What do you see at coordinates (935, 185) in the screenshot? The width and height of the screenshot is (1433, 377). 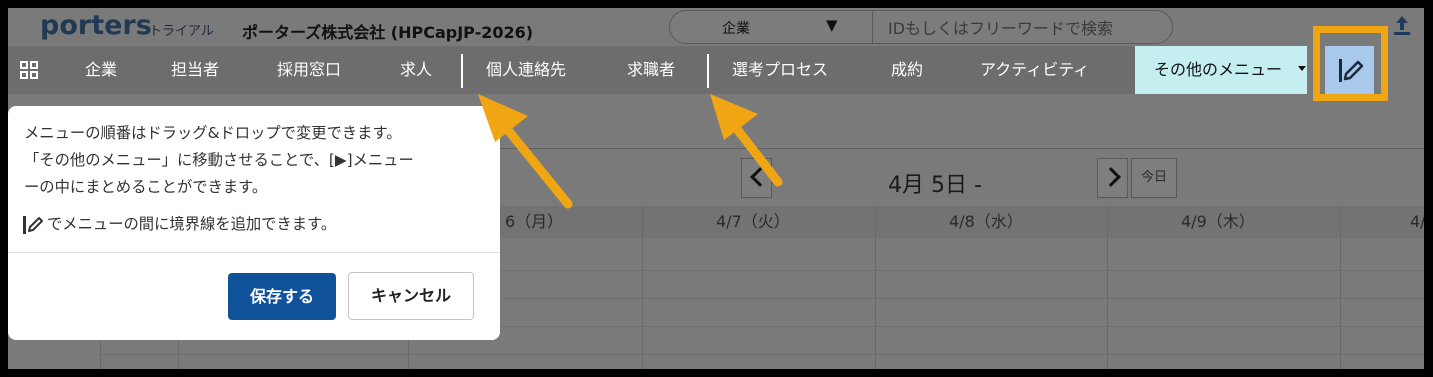 I see `date-range: 4月 5日 -` at bounding box center [935, 185].